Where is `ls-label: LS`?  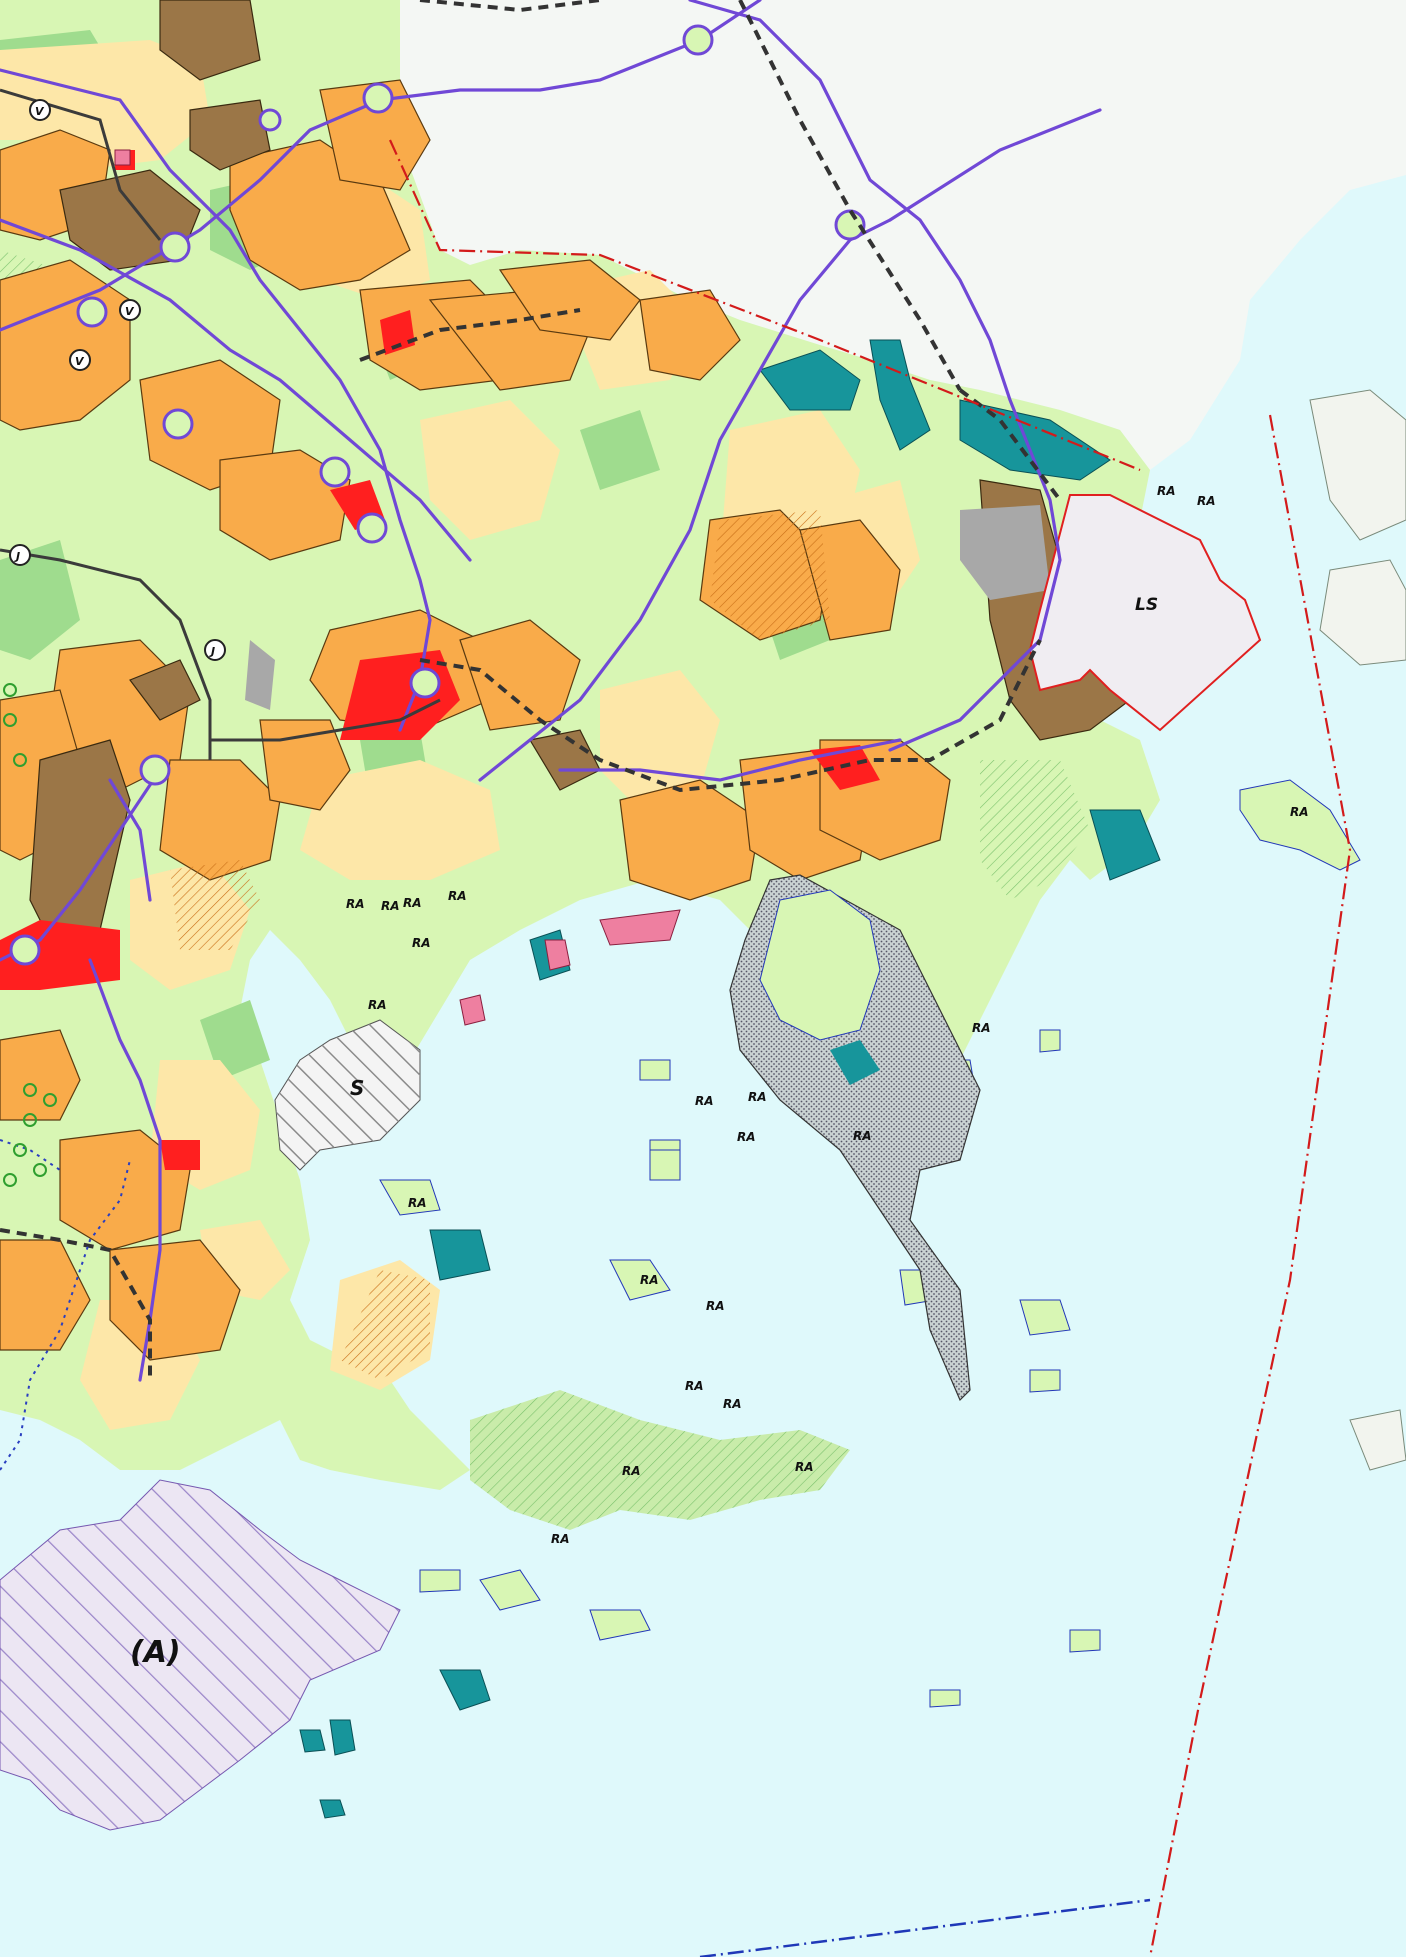 ls-label: LS is located at coordinates (1146, 605).